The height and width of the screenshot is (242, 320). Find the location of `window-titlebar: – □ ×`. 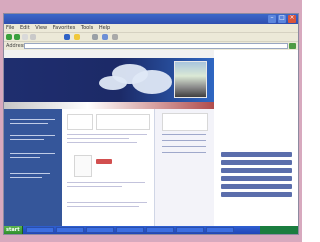

window-titlebar: – □ × is located at coordinates (151, 19).